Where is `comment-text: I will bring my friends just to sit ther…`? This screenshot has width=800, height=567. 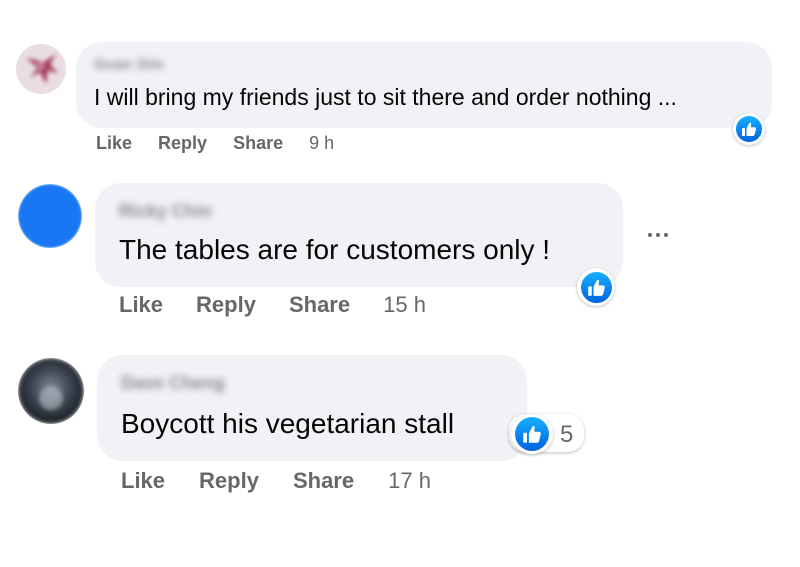
comment-text: I will bring my friends just to sit ther… is located at coordinates (385, 97).